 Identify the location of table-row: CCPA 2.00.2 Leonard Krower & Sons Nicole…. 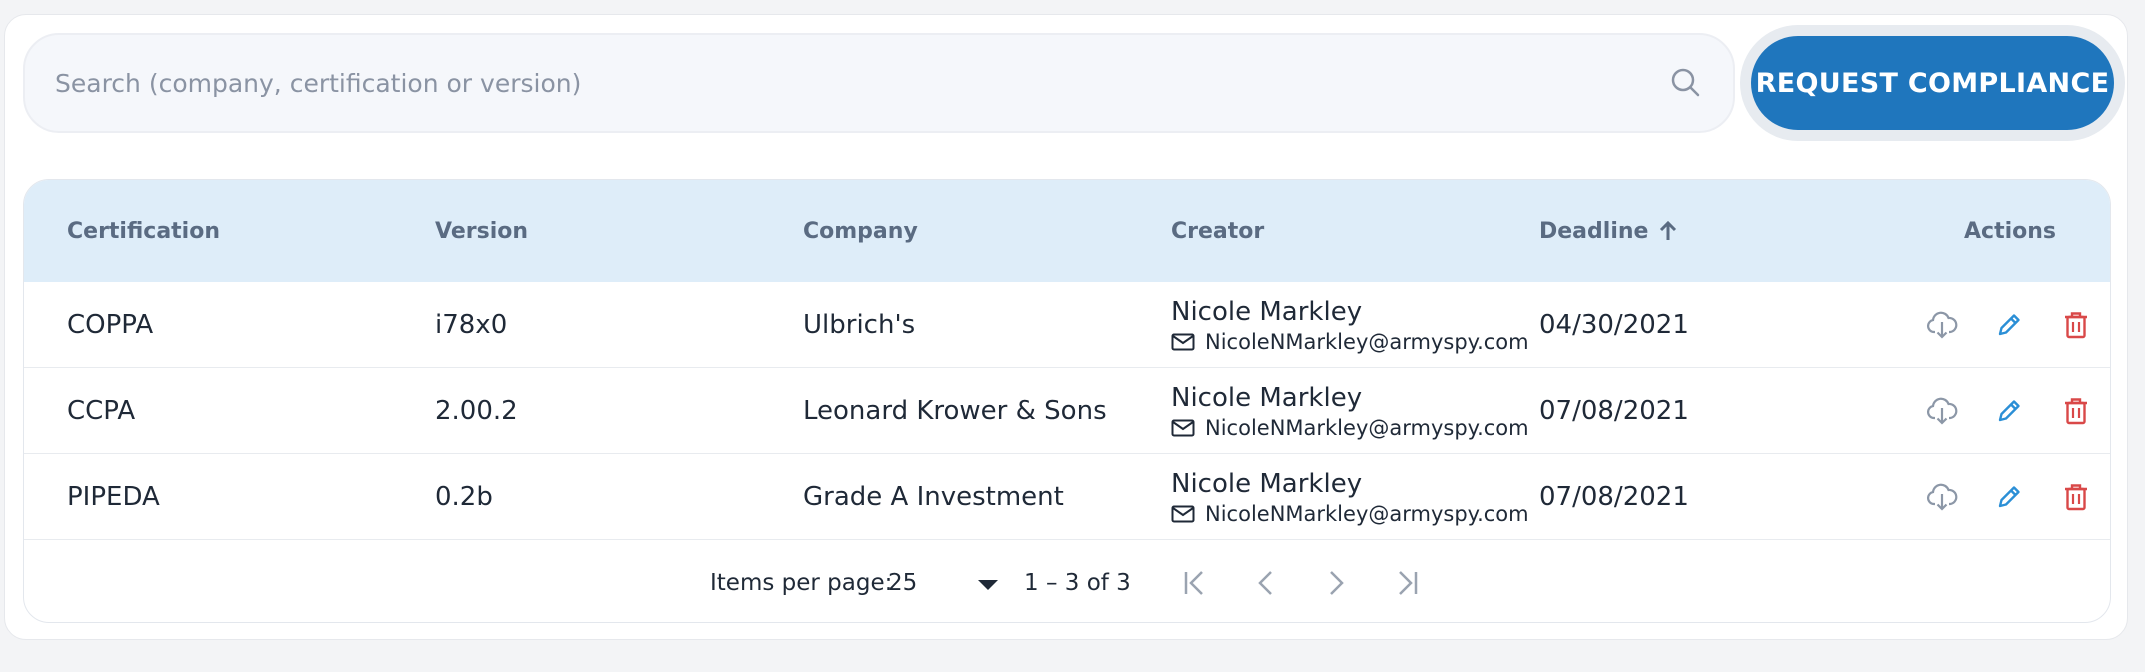
(1067, 411).